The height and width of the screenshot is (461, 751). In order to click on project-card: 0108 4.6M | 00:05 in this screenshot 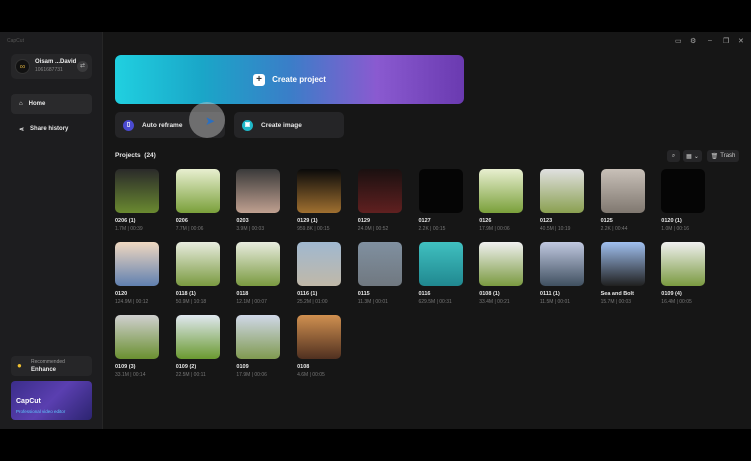, I will do `click(322, 346)`.